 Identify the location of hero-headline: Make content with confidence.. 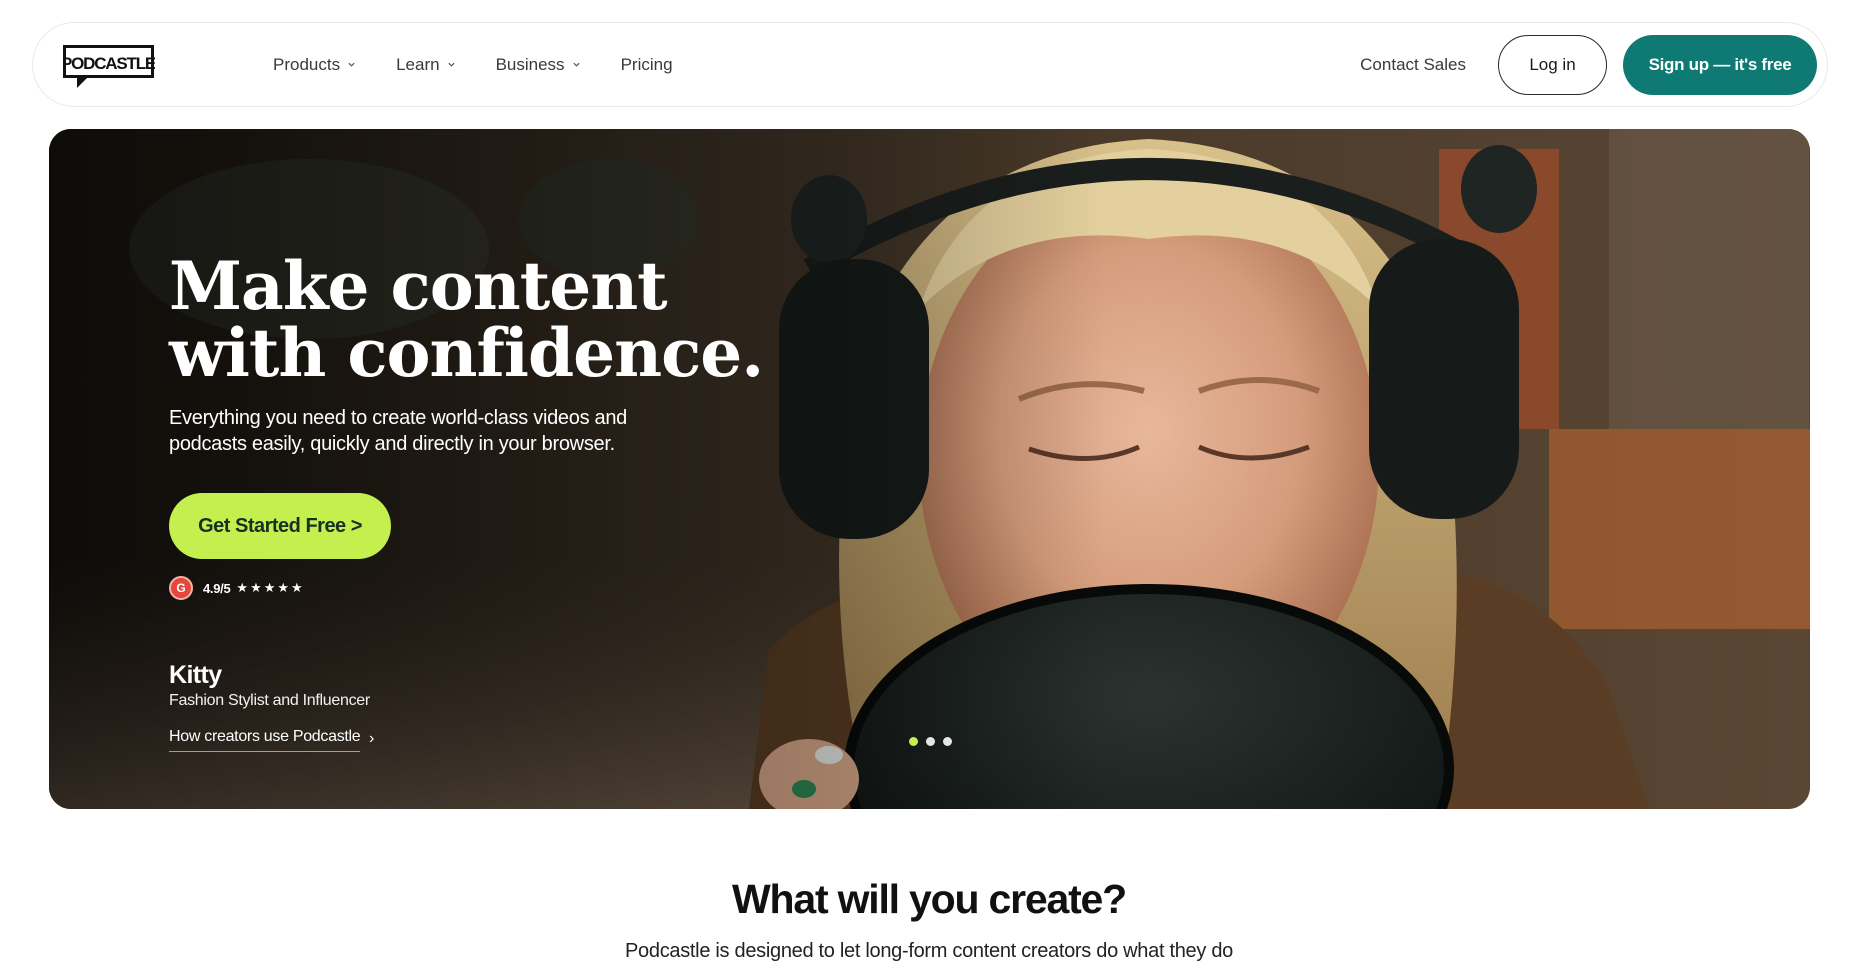
(479, 320).